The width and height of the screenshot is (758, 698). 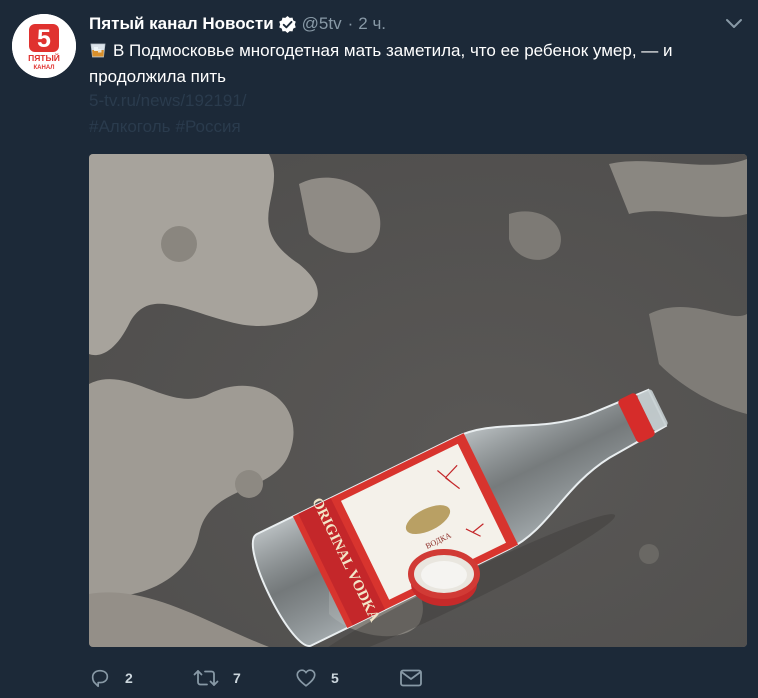 What do you see at coordinates (44, 39) in the screenshot?
I see `avatar-logo-number: 5` at bounding box center [44, 39].